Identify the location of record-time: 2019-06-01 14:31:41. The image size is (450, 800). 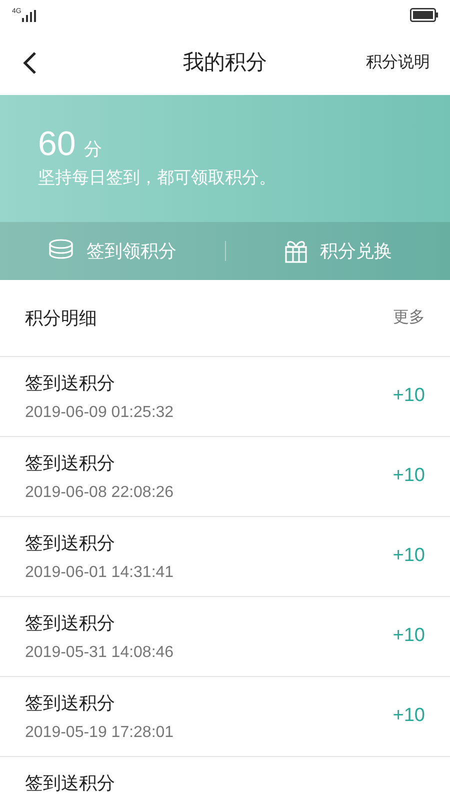
(99, 573).